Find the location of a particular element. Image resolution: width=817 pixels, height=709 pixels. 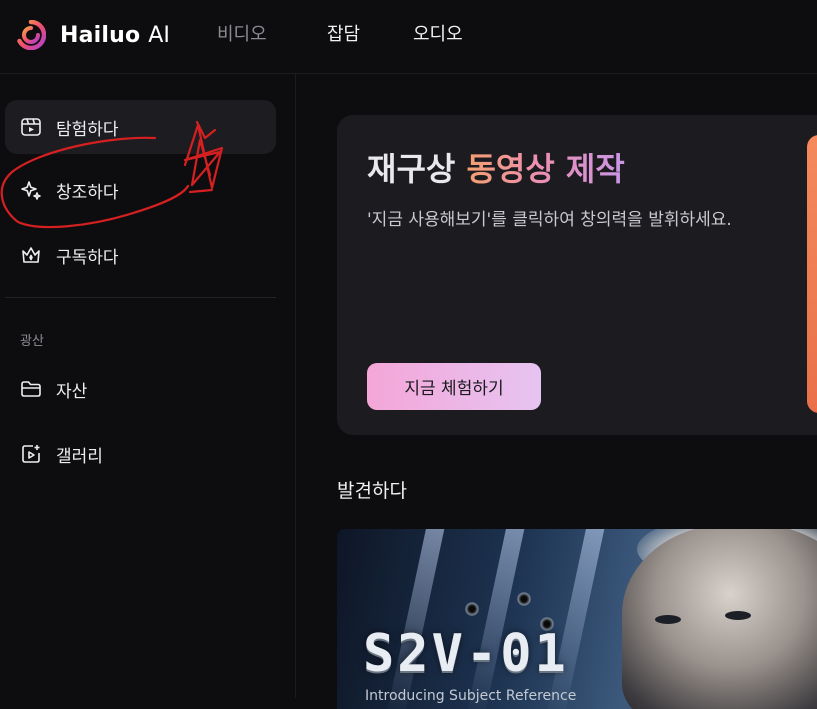

hero-title-highlight: 동영상 제작 is located at coordinates (545, 169).